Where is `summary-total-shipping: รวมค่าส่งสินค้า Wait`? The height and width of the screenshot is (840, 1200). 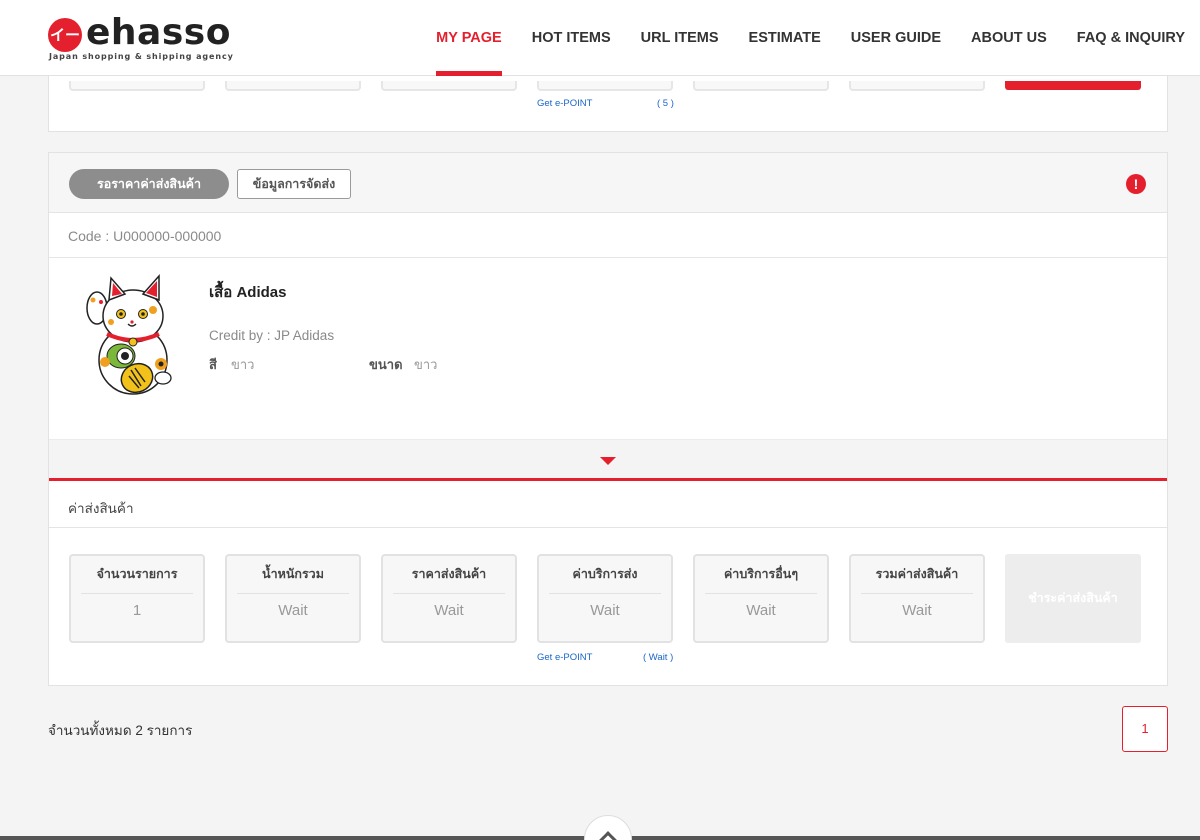
summary-total-shipping: รวมค่าส่งสินค้า Wait is located at coordinates (917, 598).